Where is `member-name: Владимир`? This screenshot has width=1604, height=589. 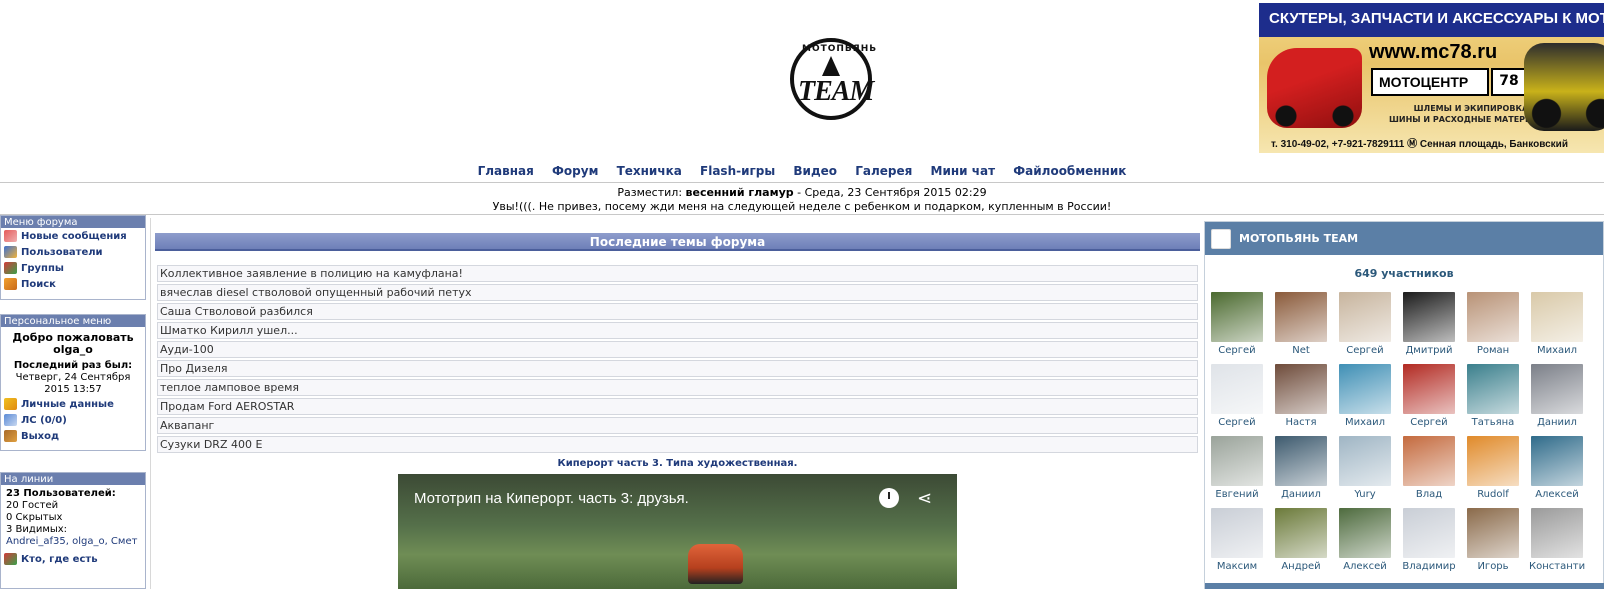
member-name: Владимир is located at coordinates (1429, 566).